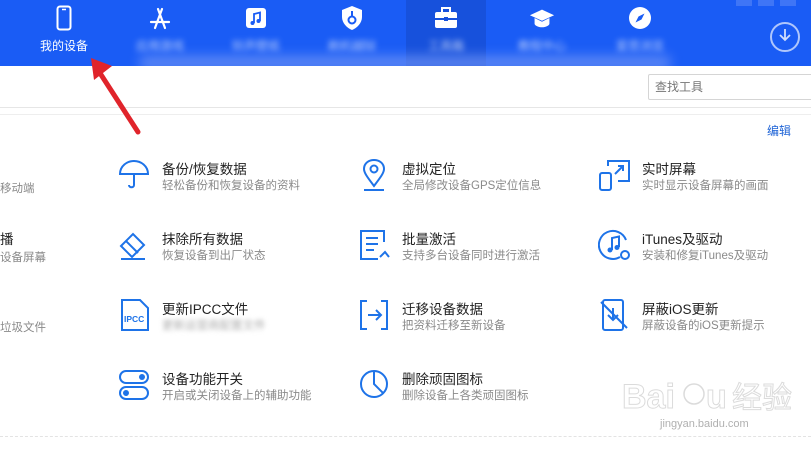 This screenshot has width=811, height=451. Describe the element at coordinates (17, 189) in the screenshot. I see `left-tool-desc: 移动端` at that location.